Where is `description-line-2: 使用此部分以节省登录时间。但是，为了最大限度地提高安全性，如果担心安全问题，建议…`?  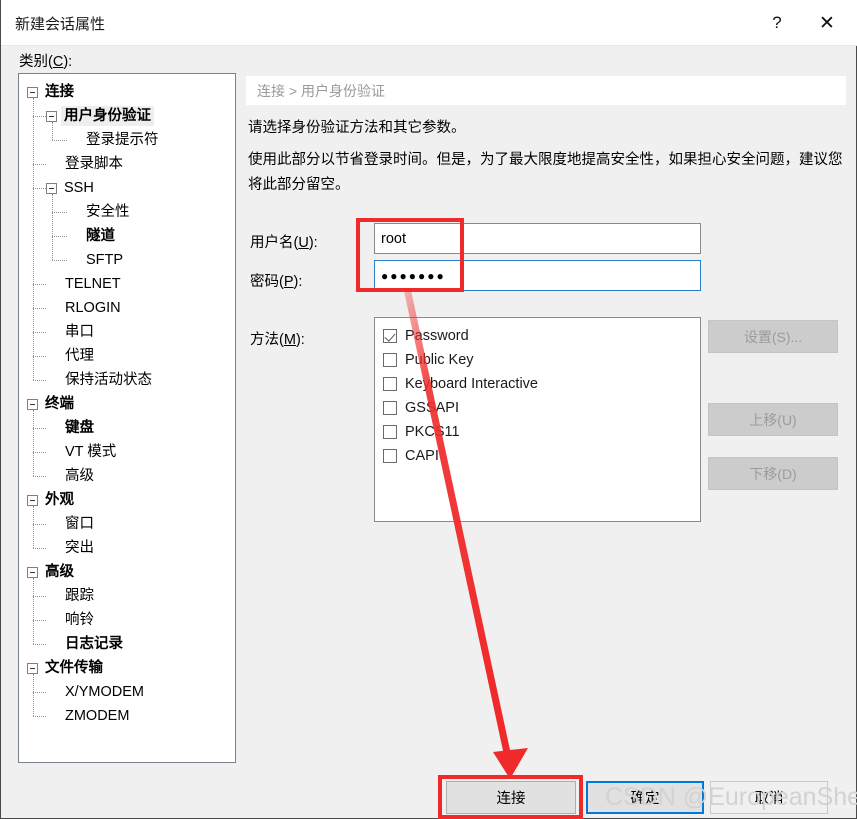
description-line-2: 使用此部分以节省登录时间。但是，为了最大限度地提高安全性，如果担心安全问题，建议… is located at coordinates (545, 172).